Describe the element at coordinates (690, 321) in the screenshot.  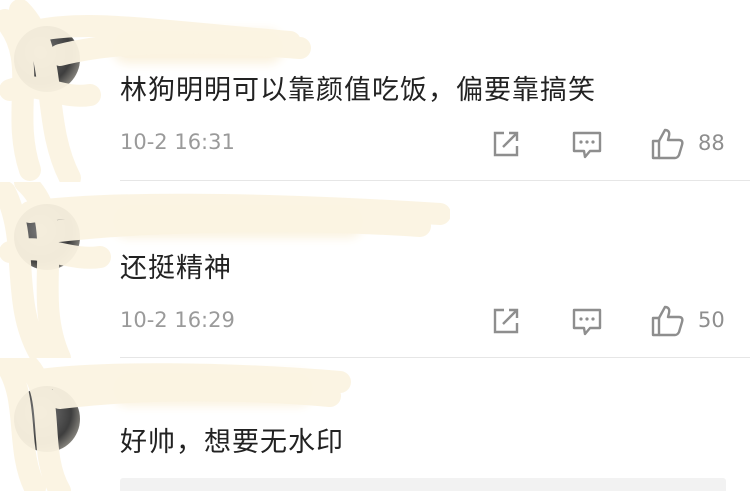
I see `like-button: 50` at that location.